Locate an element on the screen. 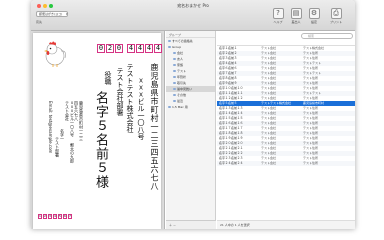 The height and width of the screenshot is (240, 384). print-icon: ⎙ is located at coordinates (336, 13).